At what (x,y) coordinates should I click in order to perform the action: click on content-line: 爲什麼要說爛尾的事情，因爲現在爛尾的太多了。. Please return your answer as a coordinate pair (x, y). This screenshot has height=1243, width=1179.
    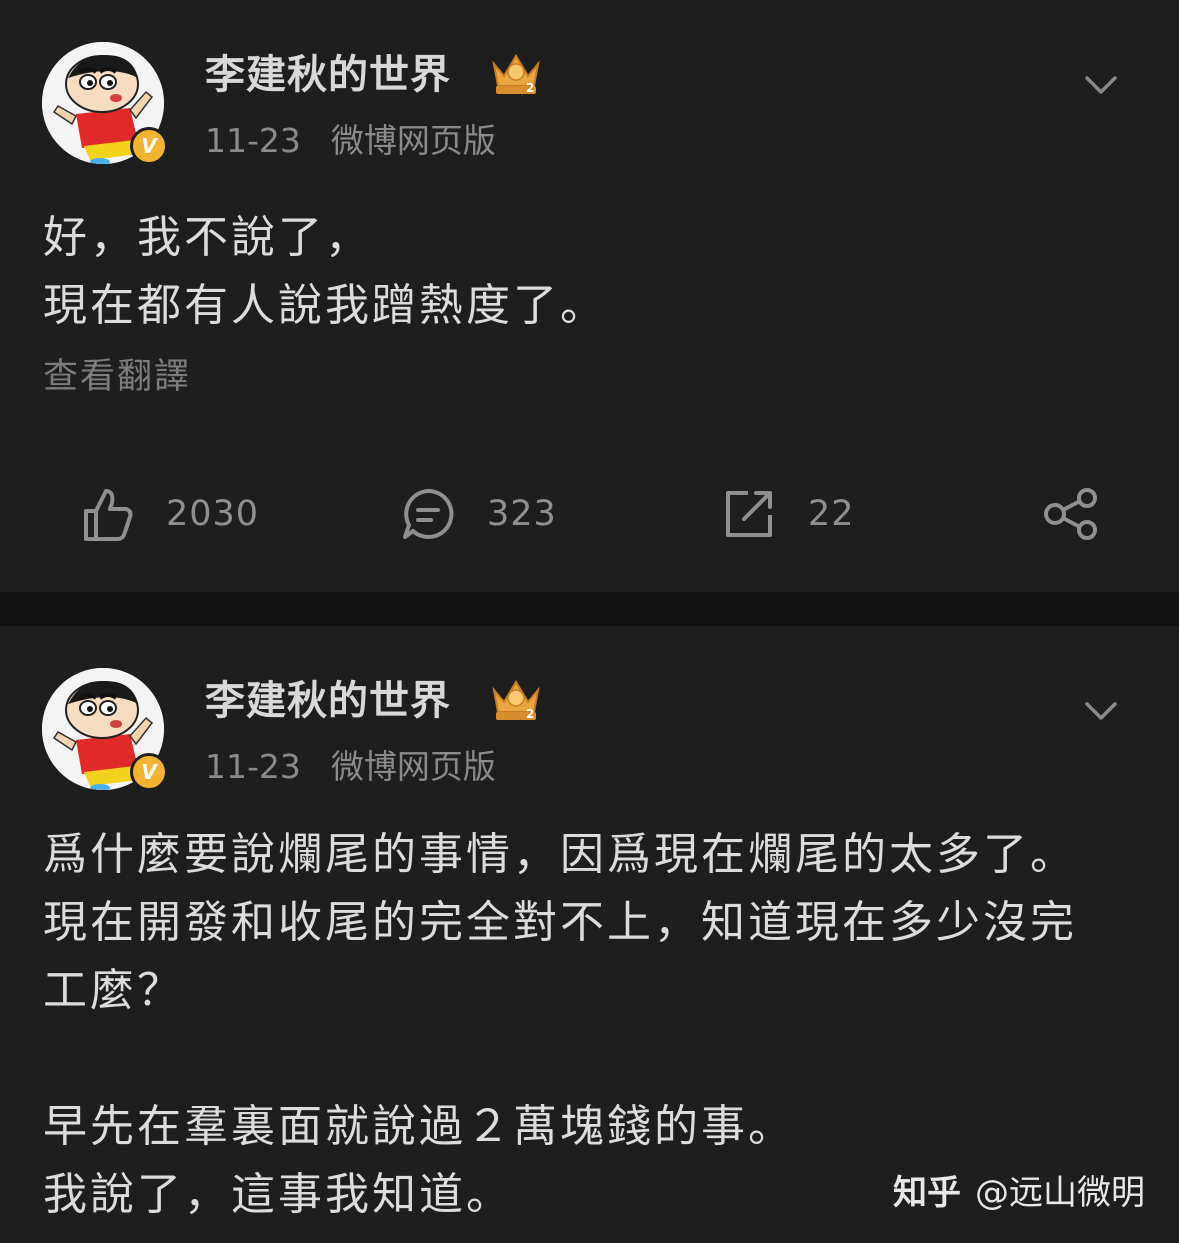
    Looking at the image, I should click on (560, 854).